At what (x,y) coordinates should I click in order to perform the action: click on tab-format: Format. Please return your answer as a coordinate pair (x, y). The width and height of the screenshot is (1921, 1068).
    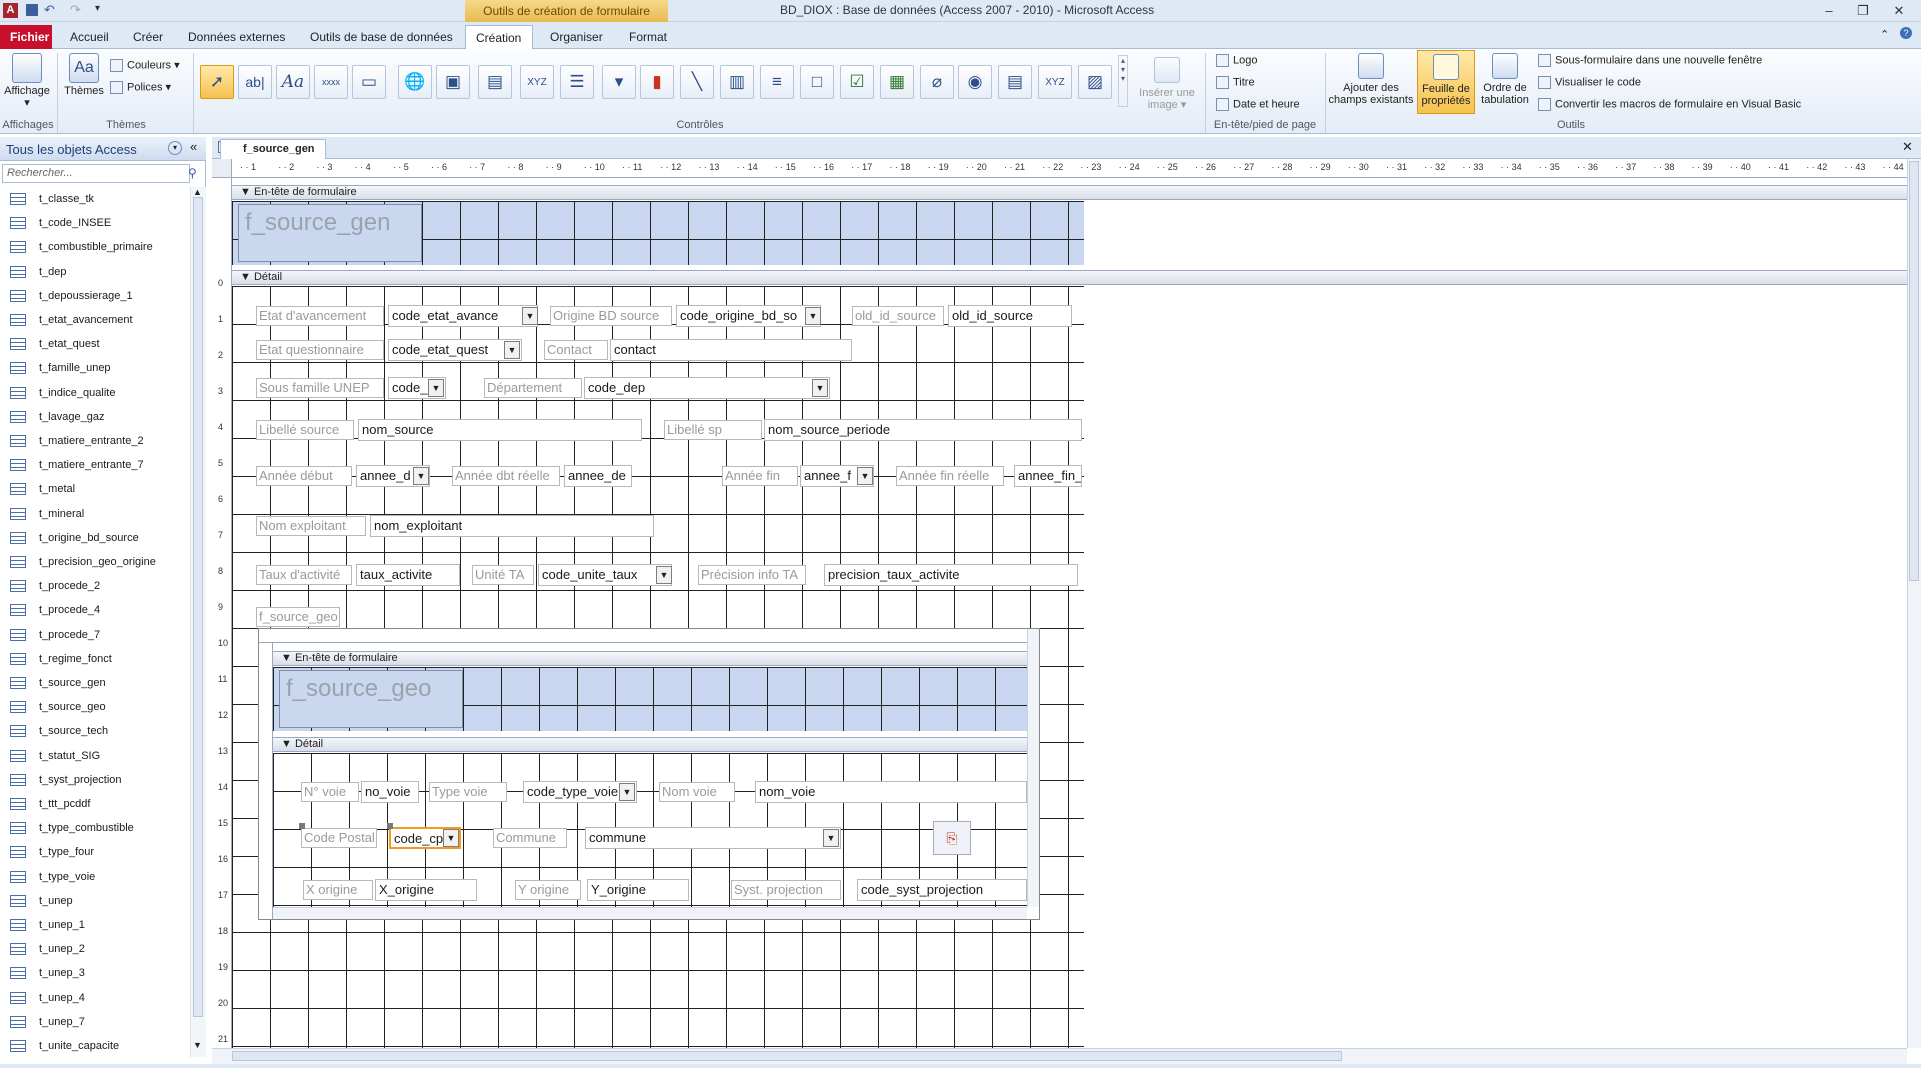
    Looking at the image, I should click on (648, 37).